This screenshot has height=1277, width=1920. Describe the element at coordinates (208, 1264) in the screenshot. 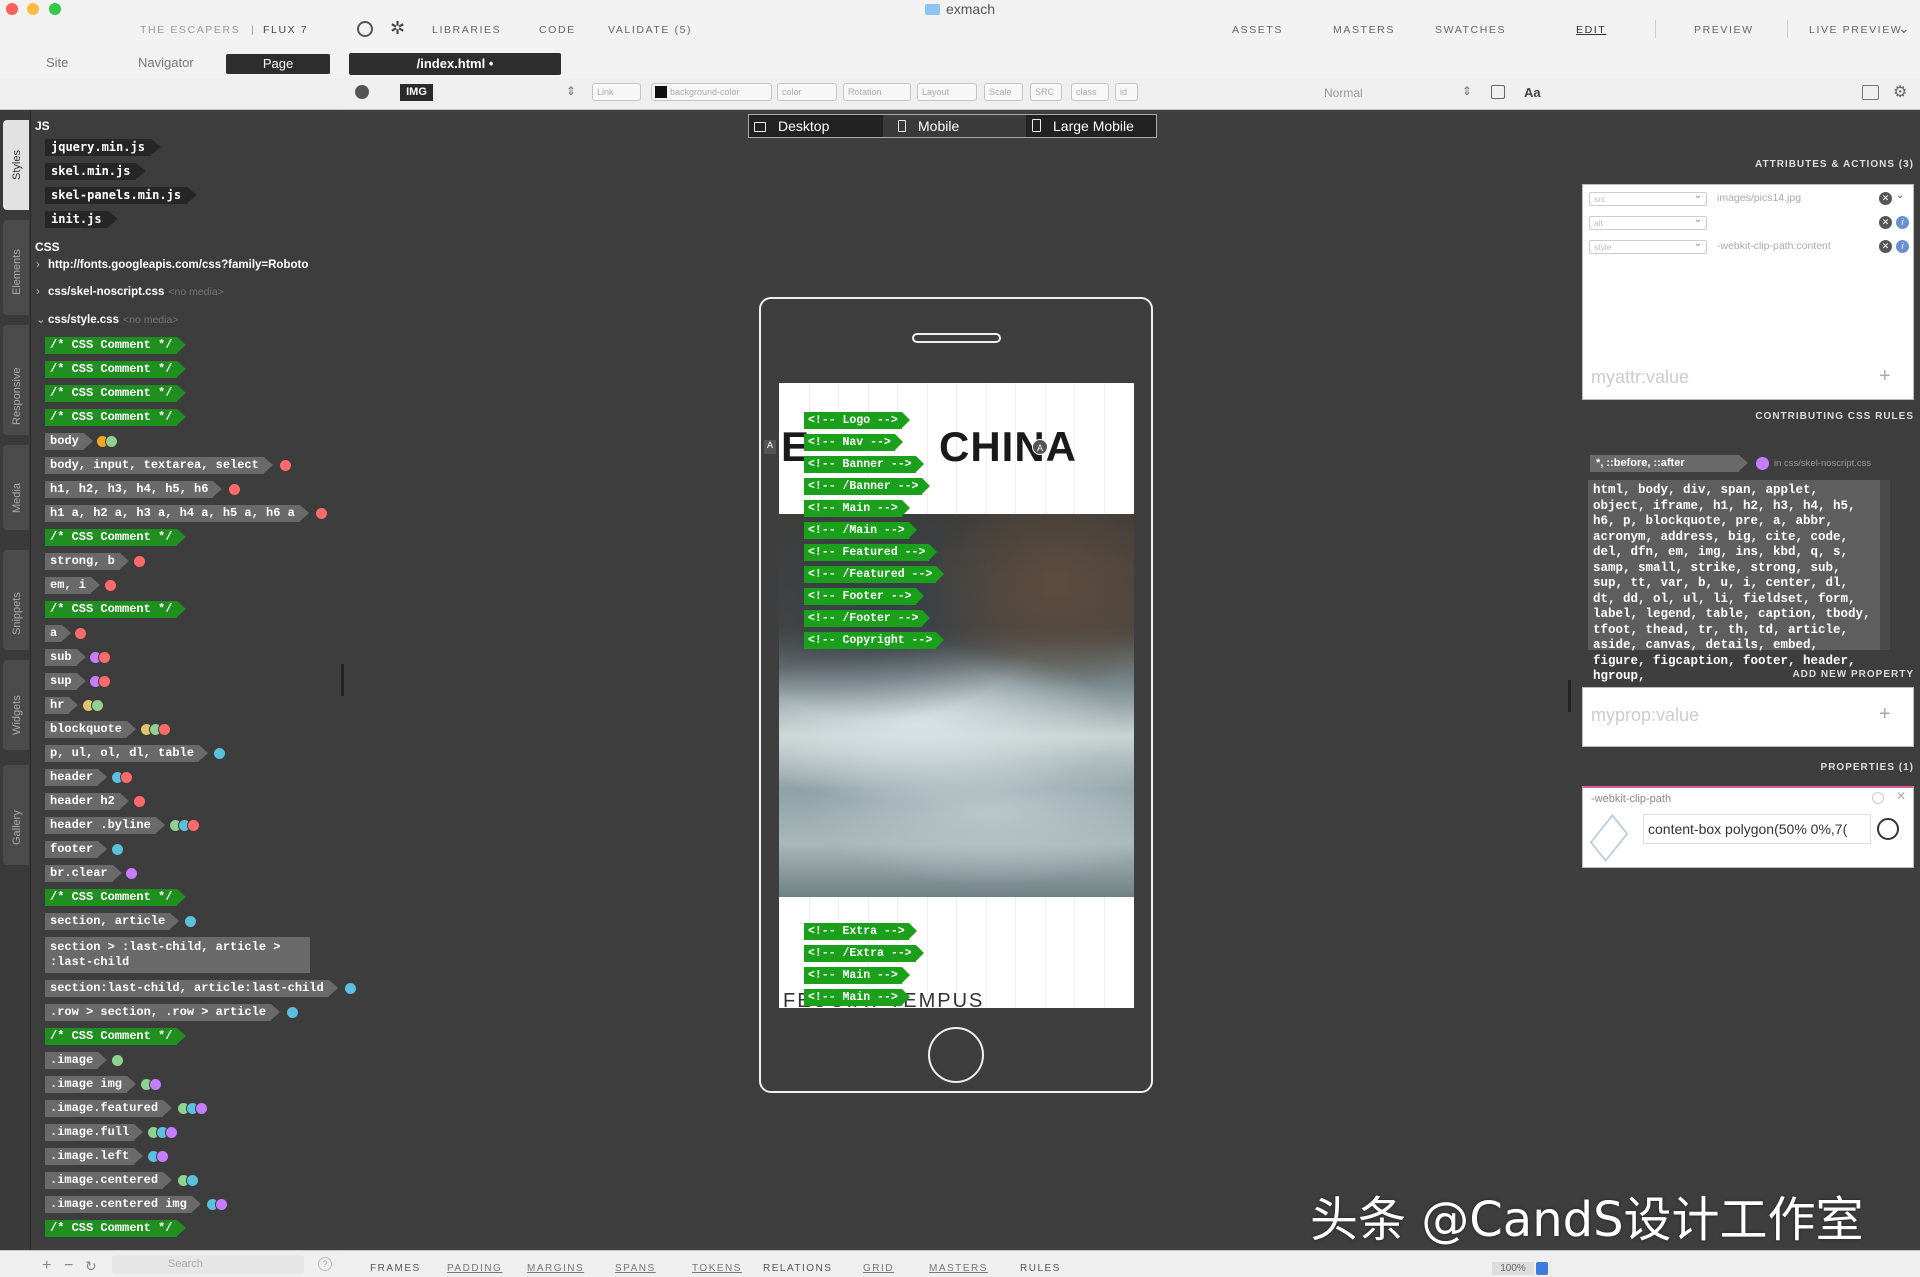

I see `search-input: Search` at that location.